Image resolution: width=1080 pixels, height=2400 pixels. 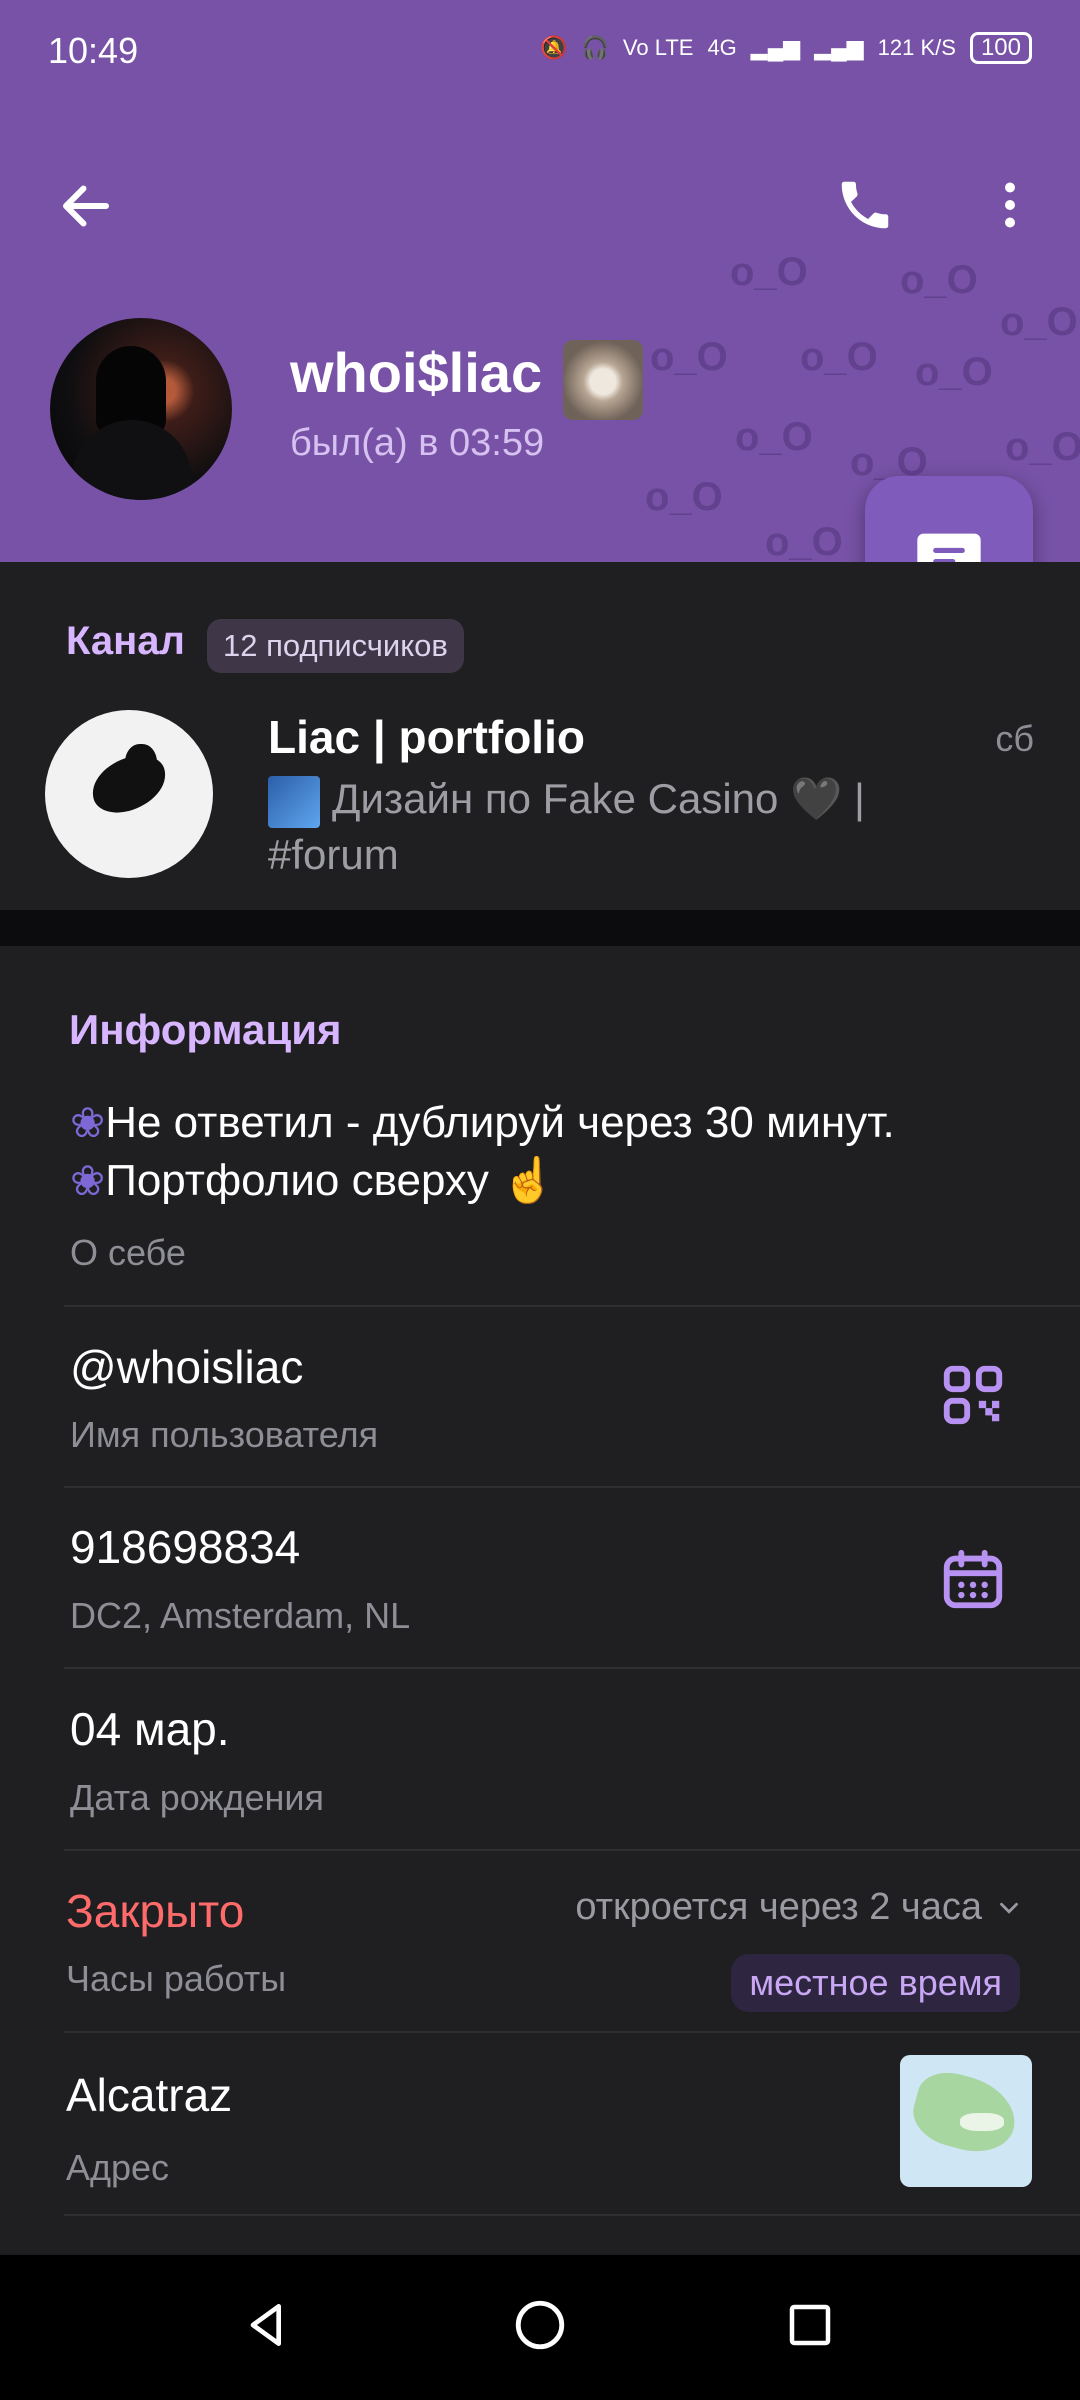 What do you see at coordinates (603, 380) in the screenshot?
I see `cat-emoji-status-icon` at bounding box center [603, 380].